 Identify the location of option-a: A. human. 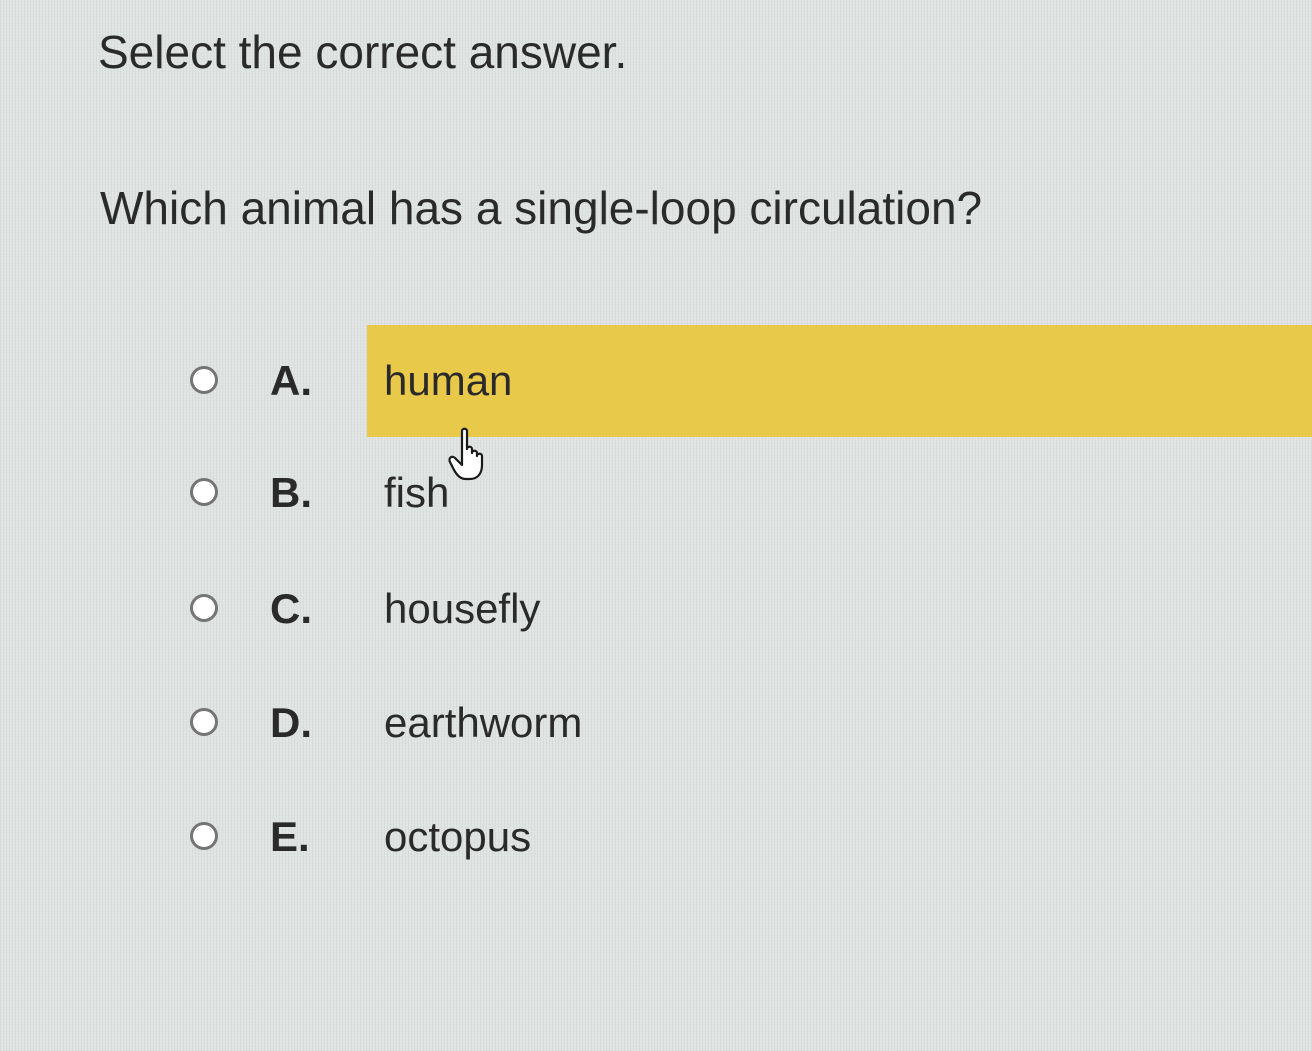
(751, 385).